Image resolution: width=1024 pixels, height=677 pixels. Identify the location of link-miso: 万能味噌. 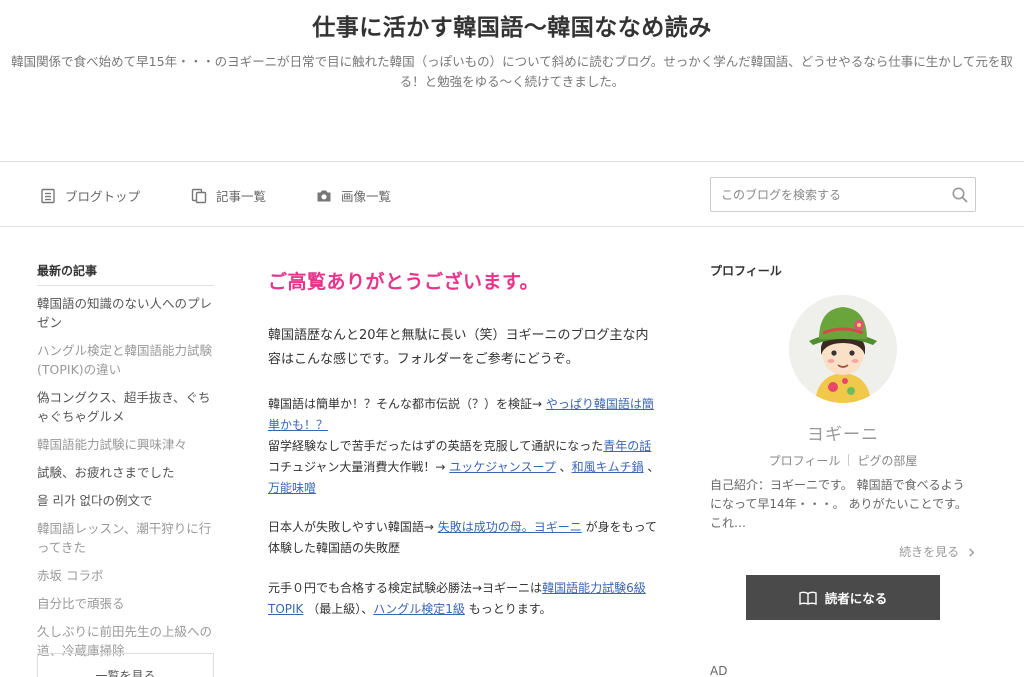
(292, 488).